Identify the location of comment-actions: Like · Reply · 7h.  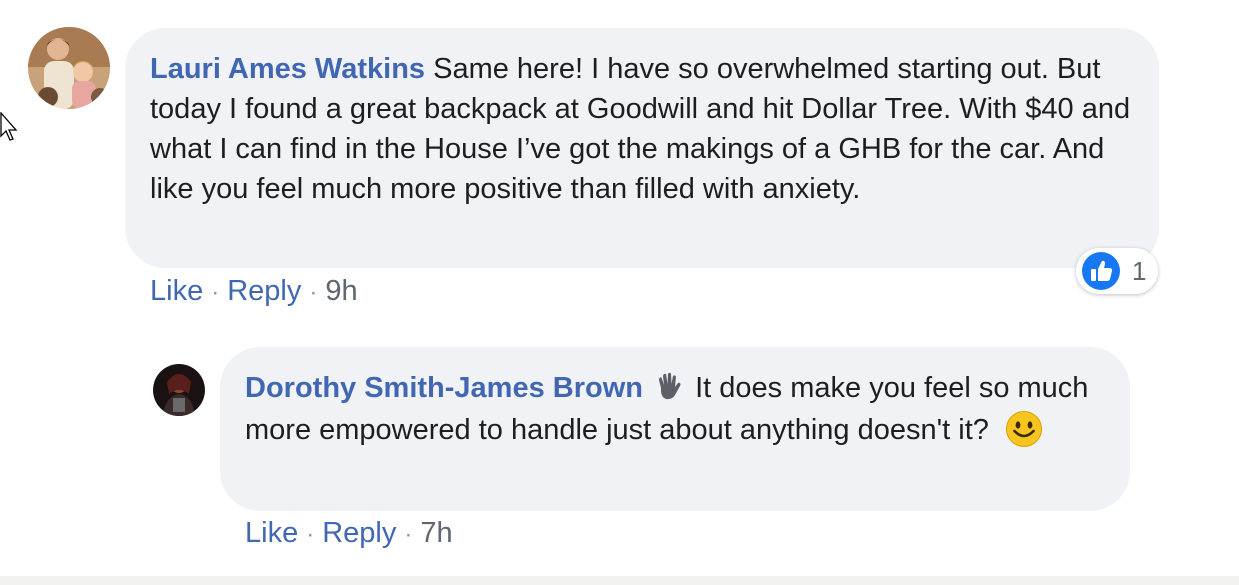
(349, 534).